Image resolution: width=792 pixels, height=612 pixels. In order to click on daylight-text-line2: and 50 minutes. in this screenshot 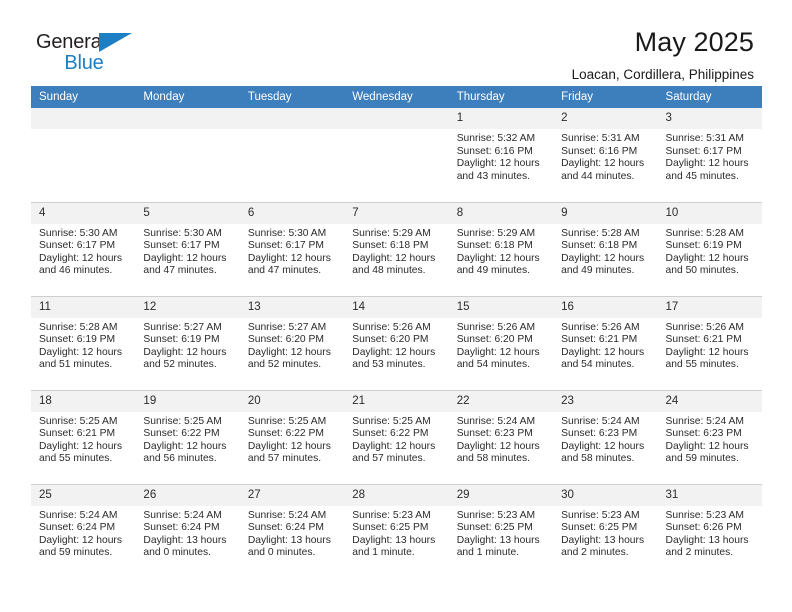, I will do `click(702, 271)`.